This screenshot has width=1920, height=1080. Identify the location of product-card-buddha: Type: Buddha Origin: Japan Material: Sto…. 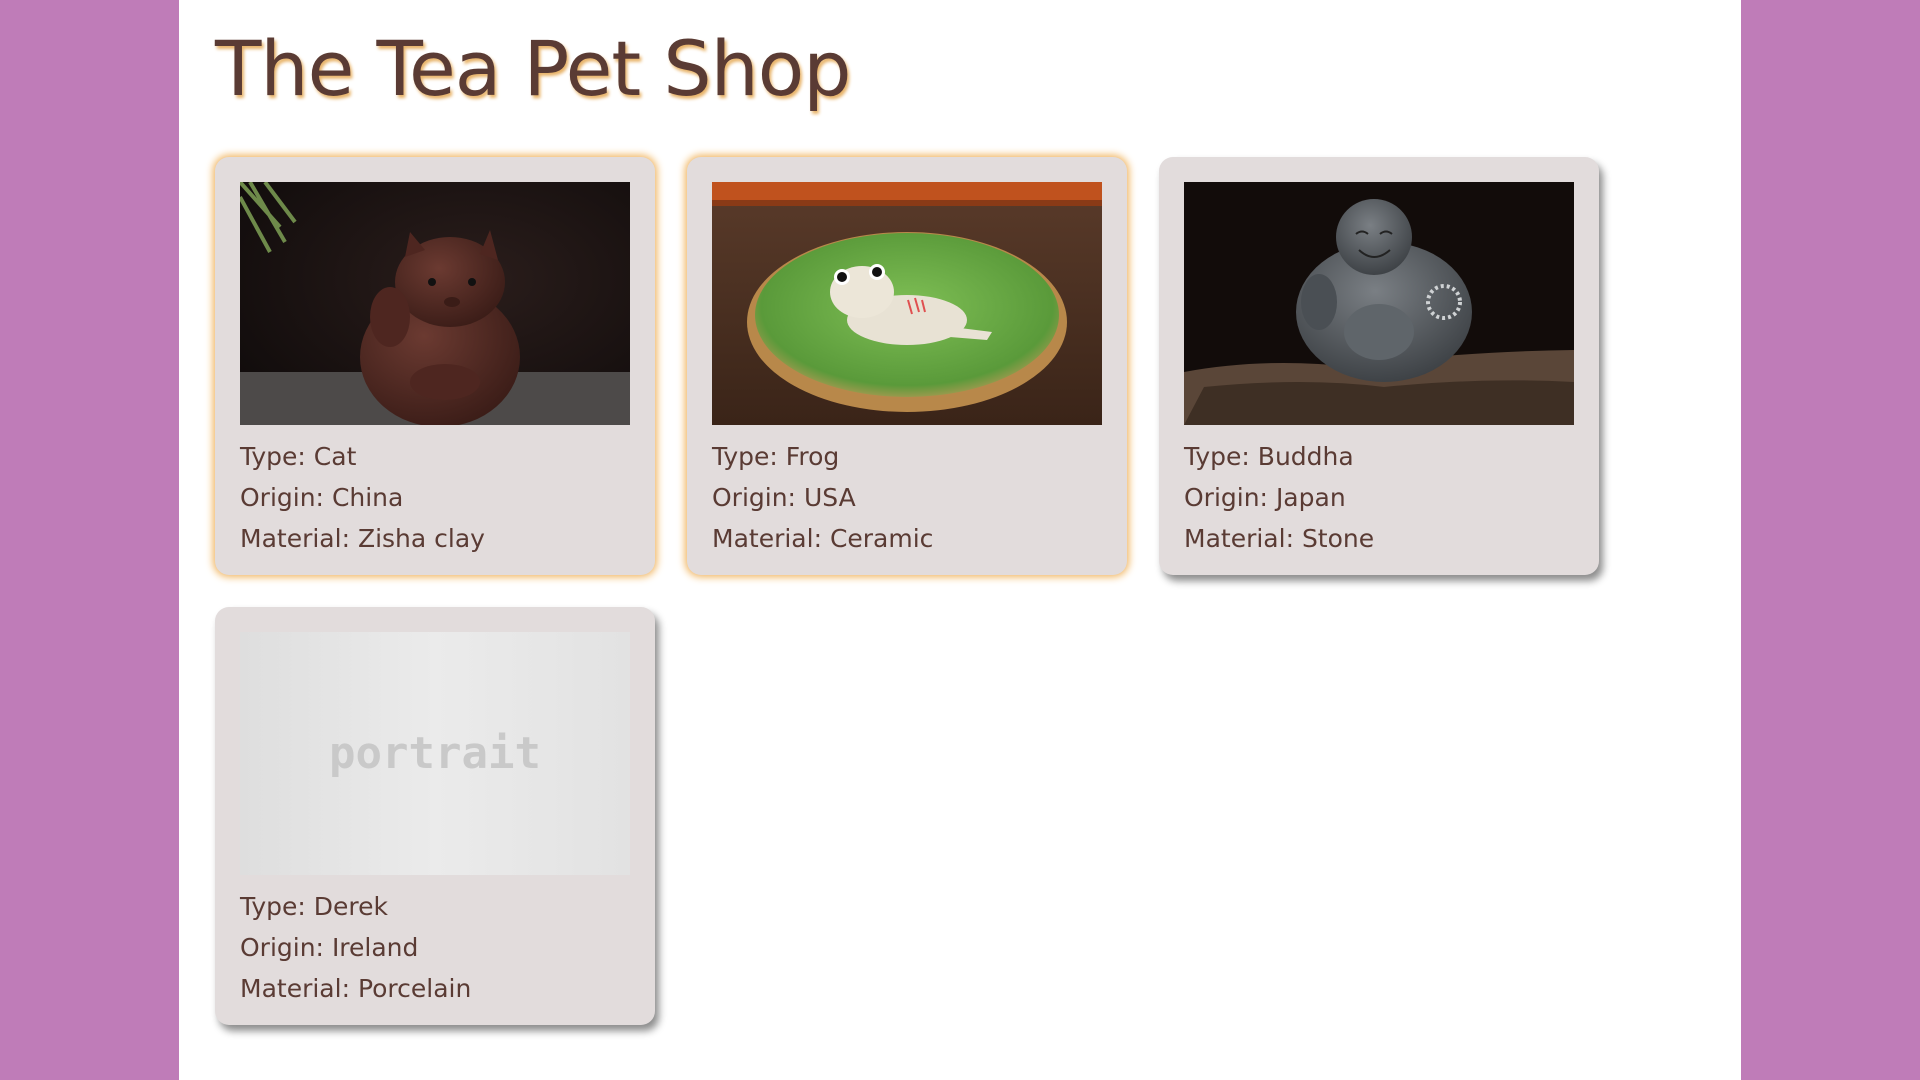
(1379, 366).